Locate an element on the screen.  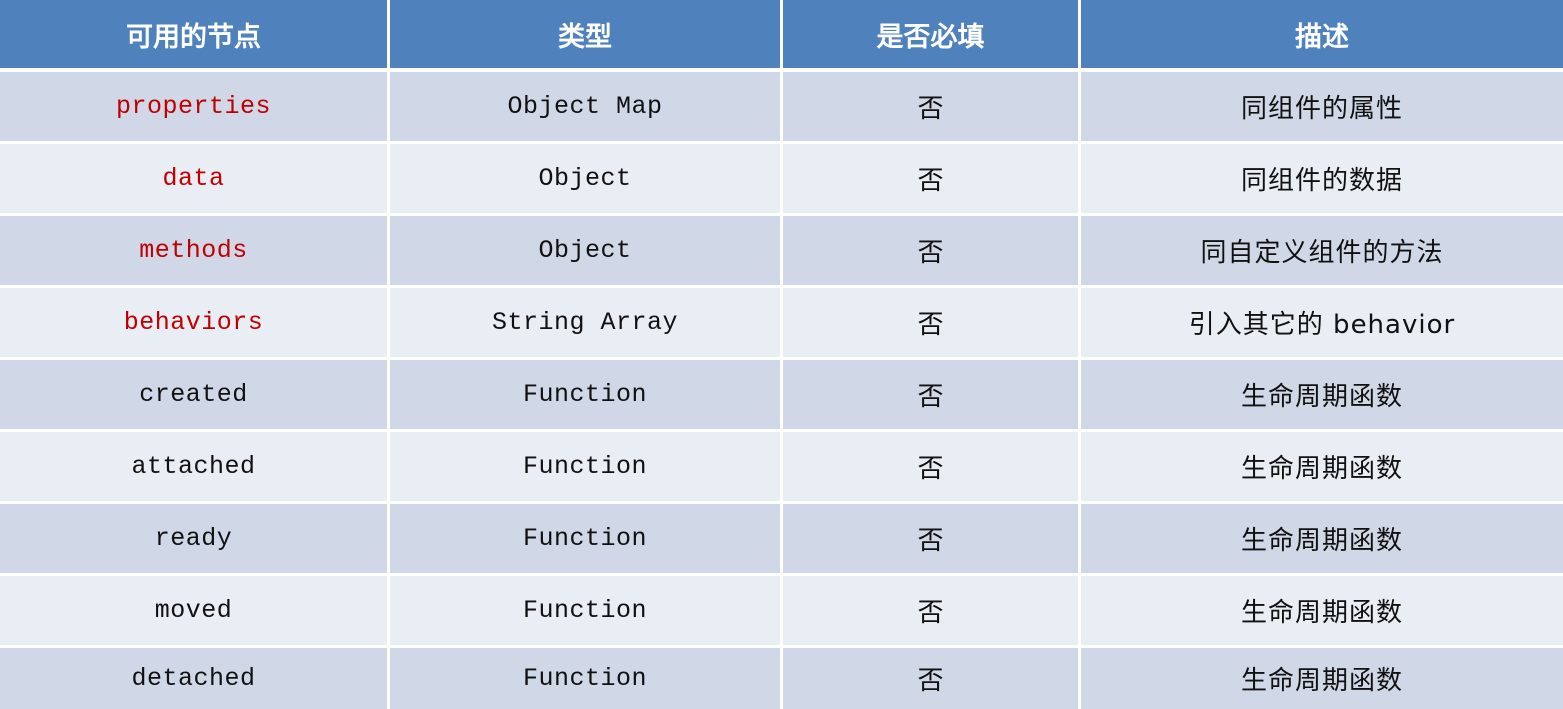
node-cell: moved is located at coordinates (195, 612).